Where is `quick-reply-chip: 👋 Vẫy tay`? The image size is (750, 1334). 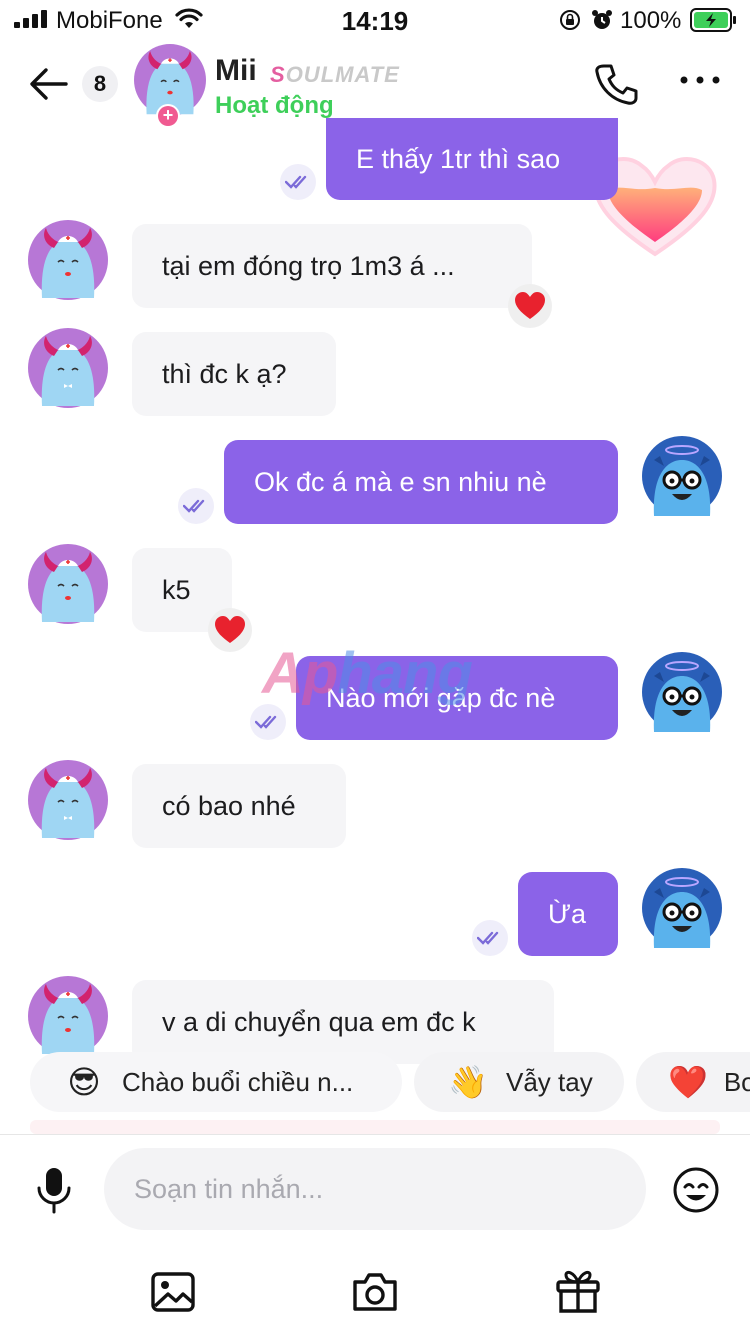
quick-reply-chip: 👋 Vẫy tay is located at coordinates (519, 1082).